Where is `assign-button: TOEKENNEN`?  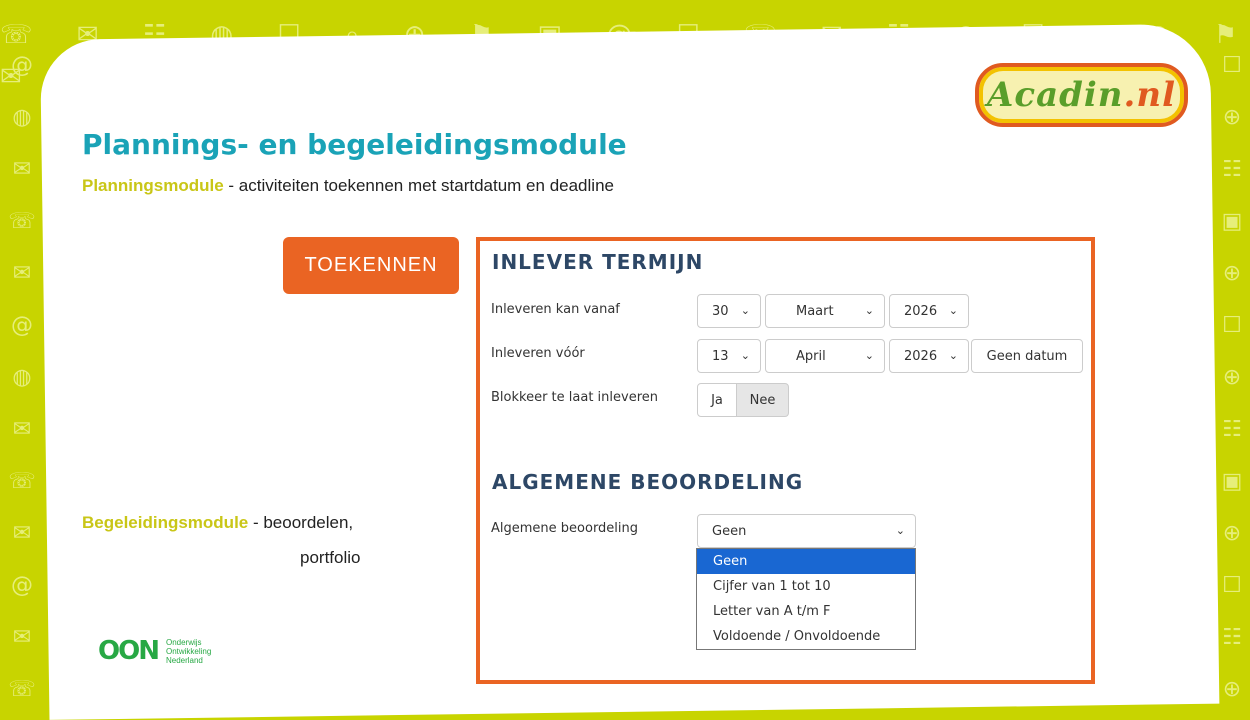
assign-button: TOEKENNEN is located at coordinates (371, 265).